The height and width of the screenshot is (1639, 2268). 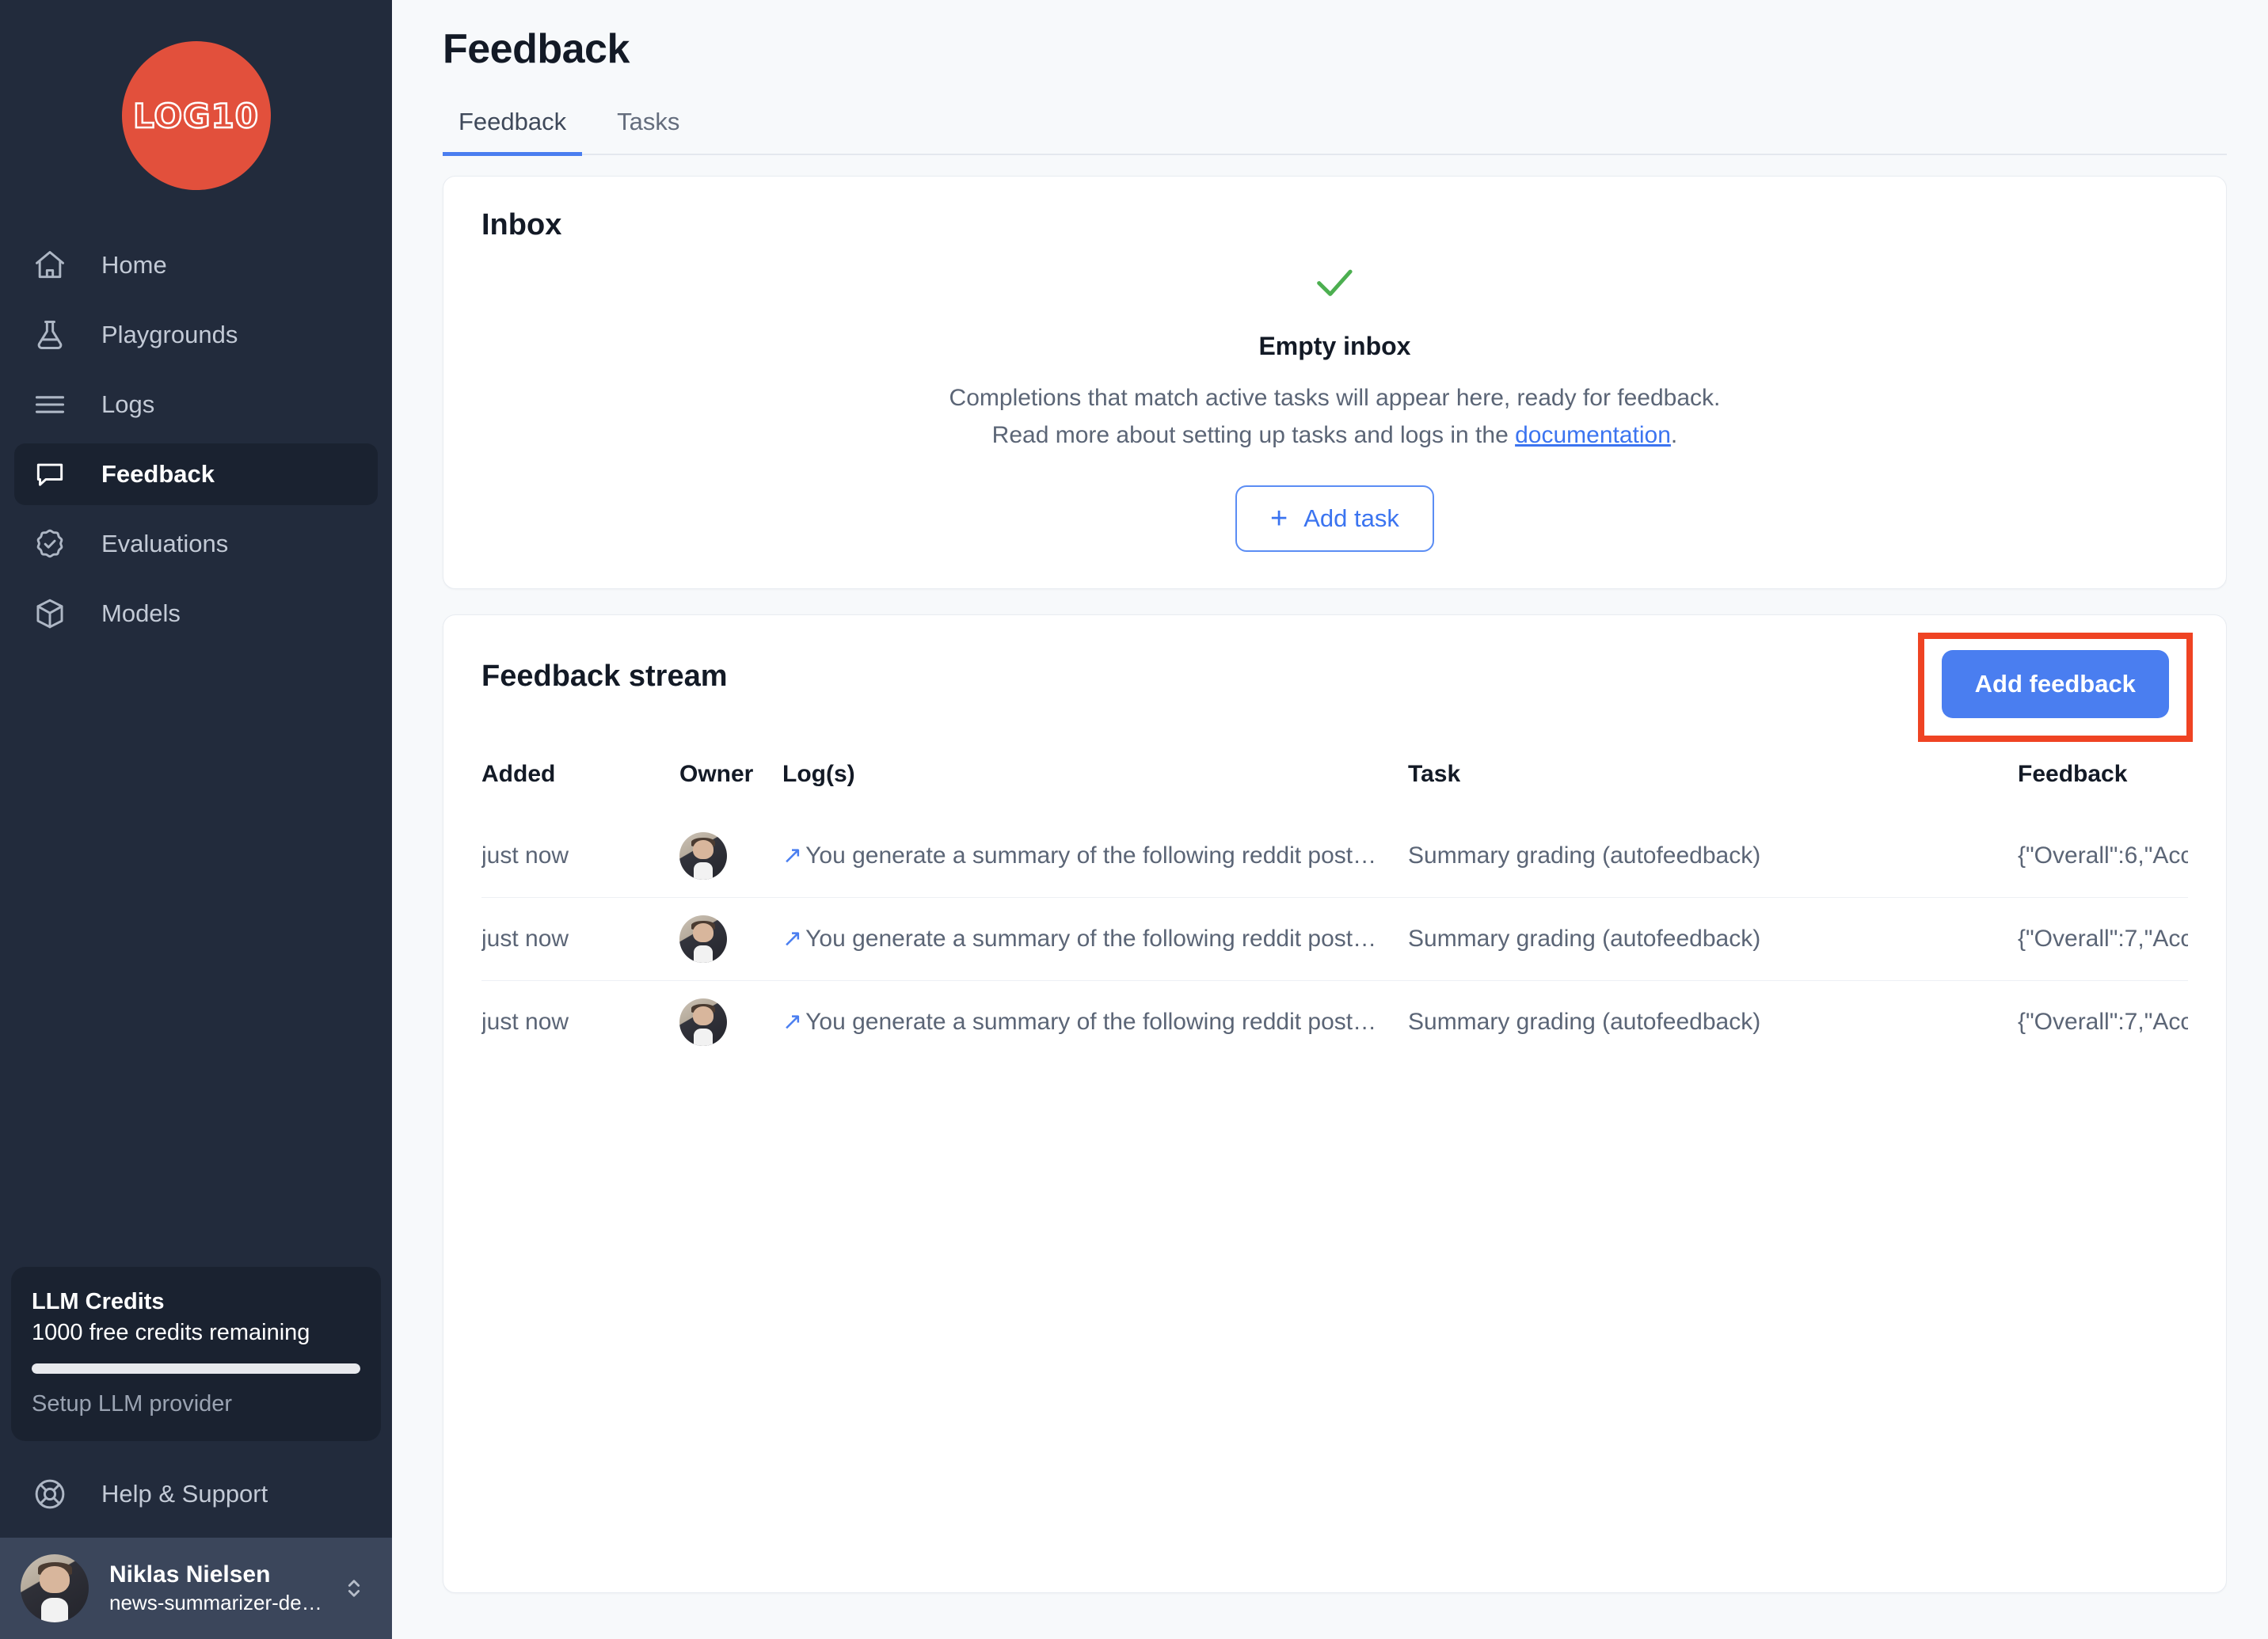 What do you see at coordinates (196, 1404) in the screenshot?
I see `setup-llm-provider-link: Setup LLM provider` at bounding box center [196, 1404].